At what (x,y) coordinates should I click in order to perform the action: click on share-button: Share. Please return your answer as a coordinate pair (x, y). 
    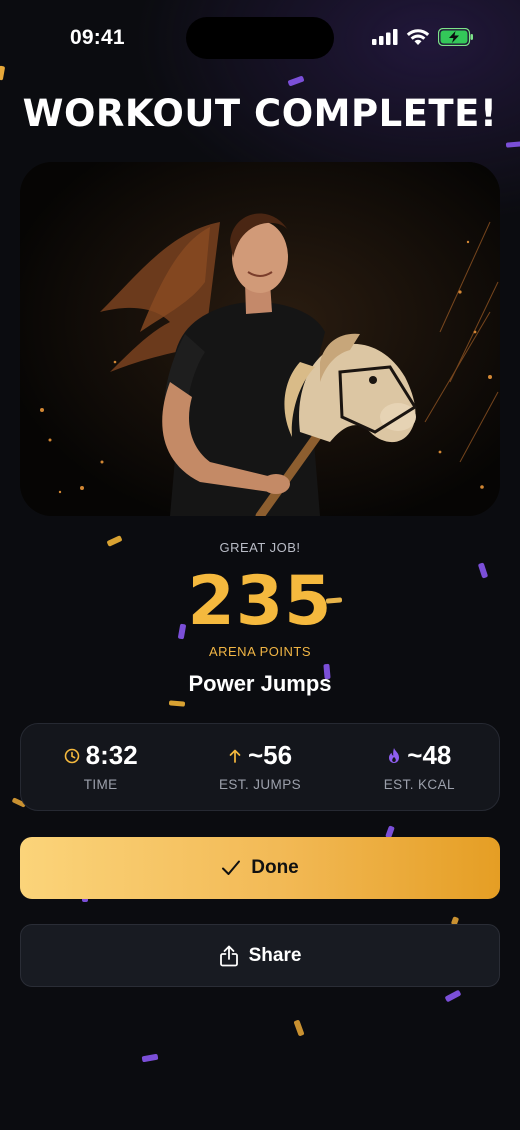
    Looking at the image, I should click on (260, 955).